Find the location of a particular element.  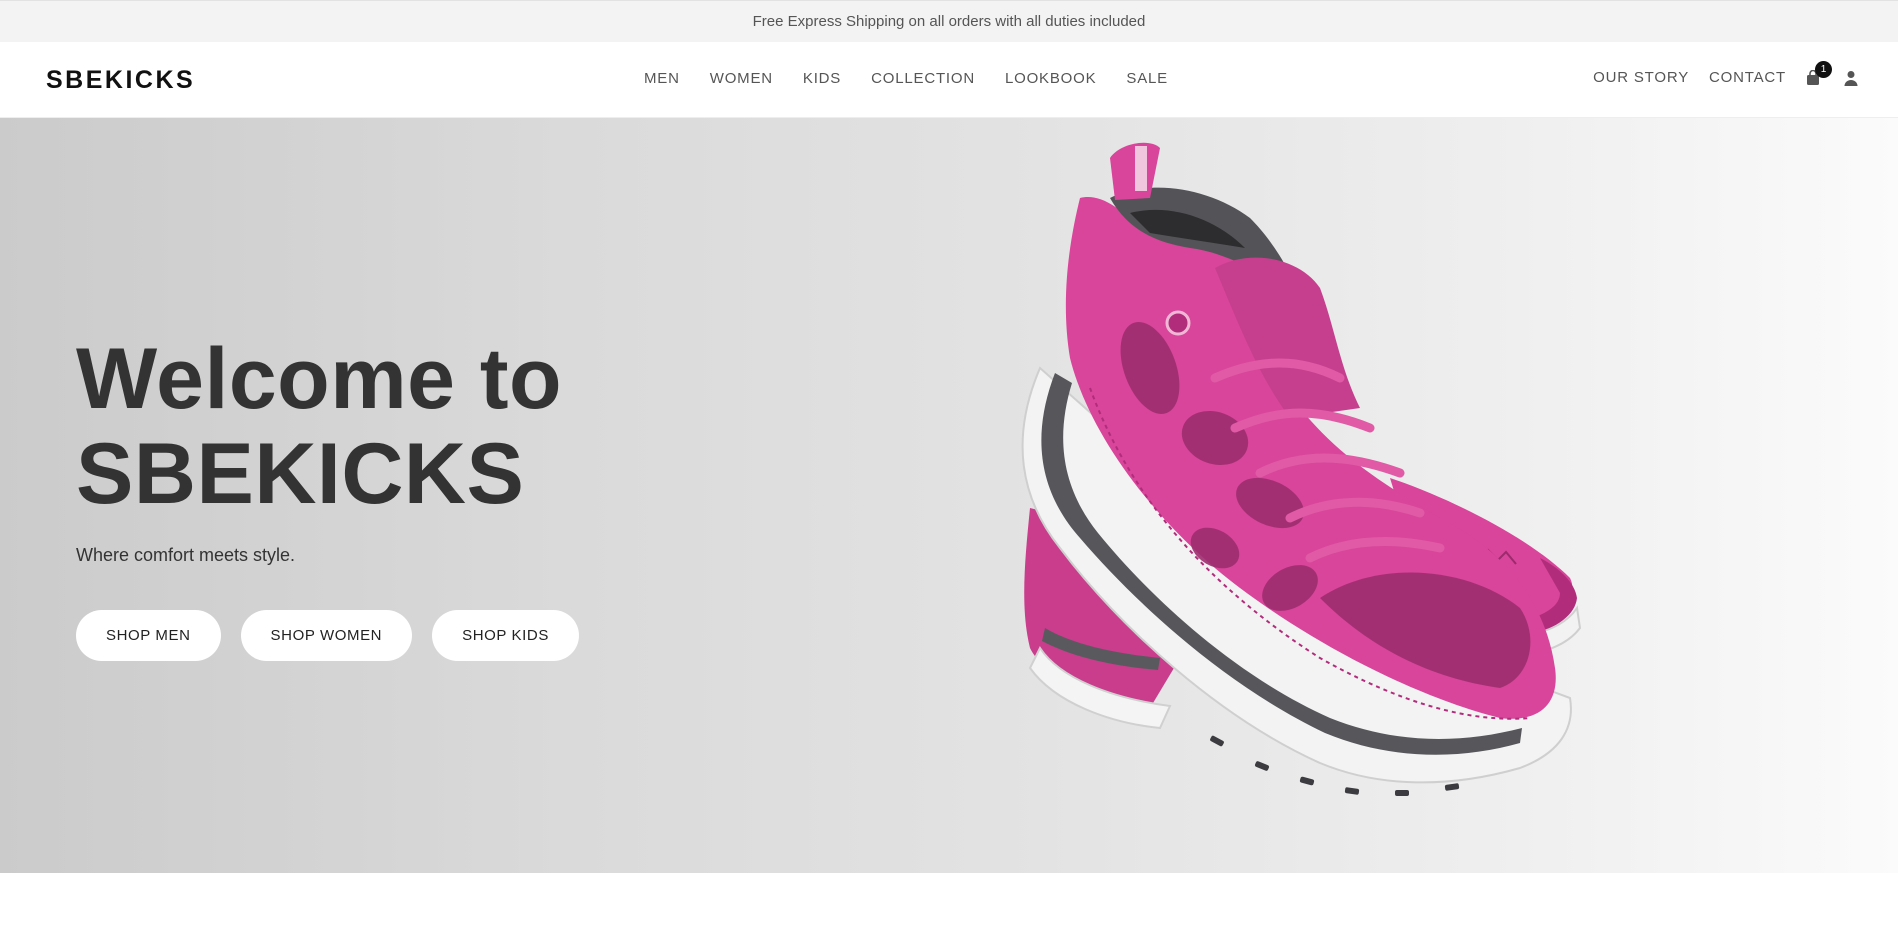

nav-kids: KIDS is located at coordinates (822, 78).